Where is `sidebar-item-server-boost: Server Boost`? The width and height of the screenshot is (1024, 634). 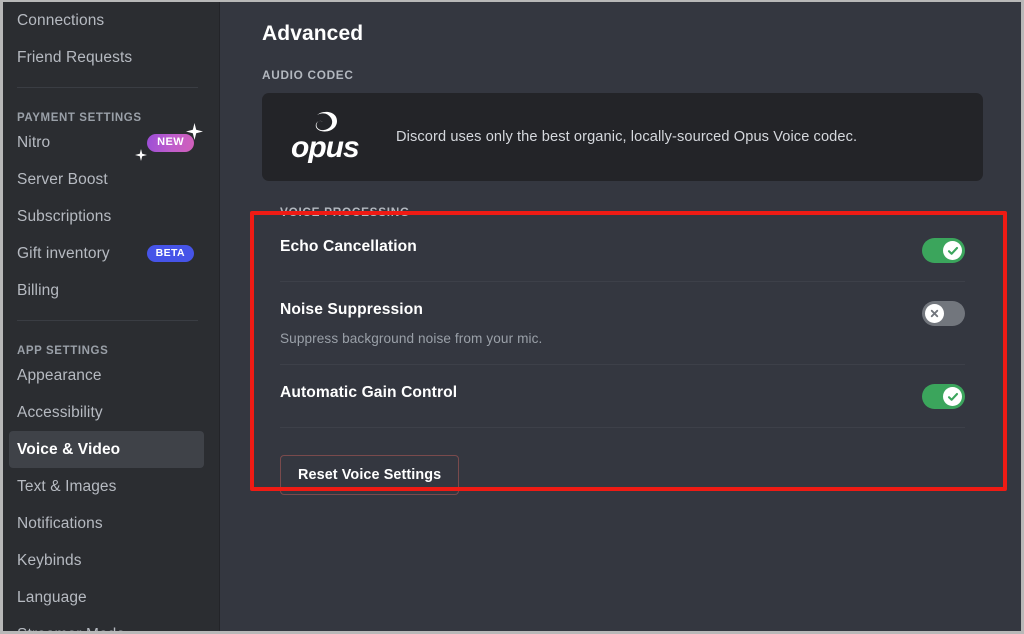
sidebar-item-server-boost: Server Boost is located at coordinates (106, 179).